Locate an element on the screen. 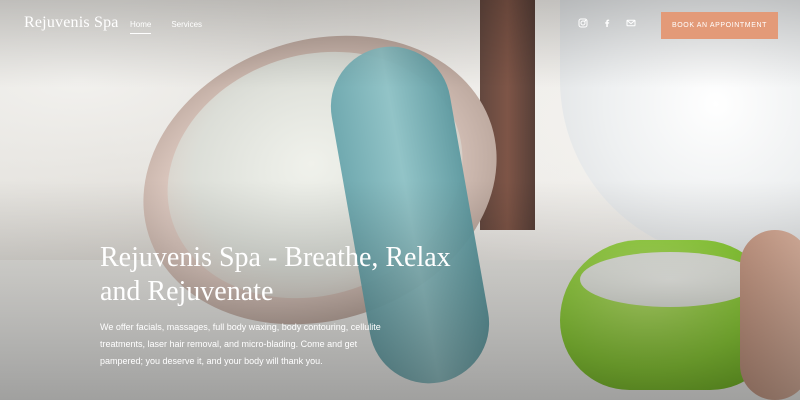  email-icon is located at coordinates (631, 23).